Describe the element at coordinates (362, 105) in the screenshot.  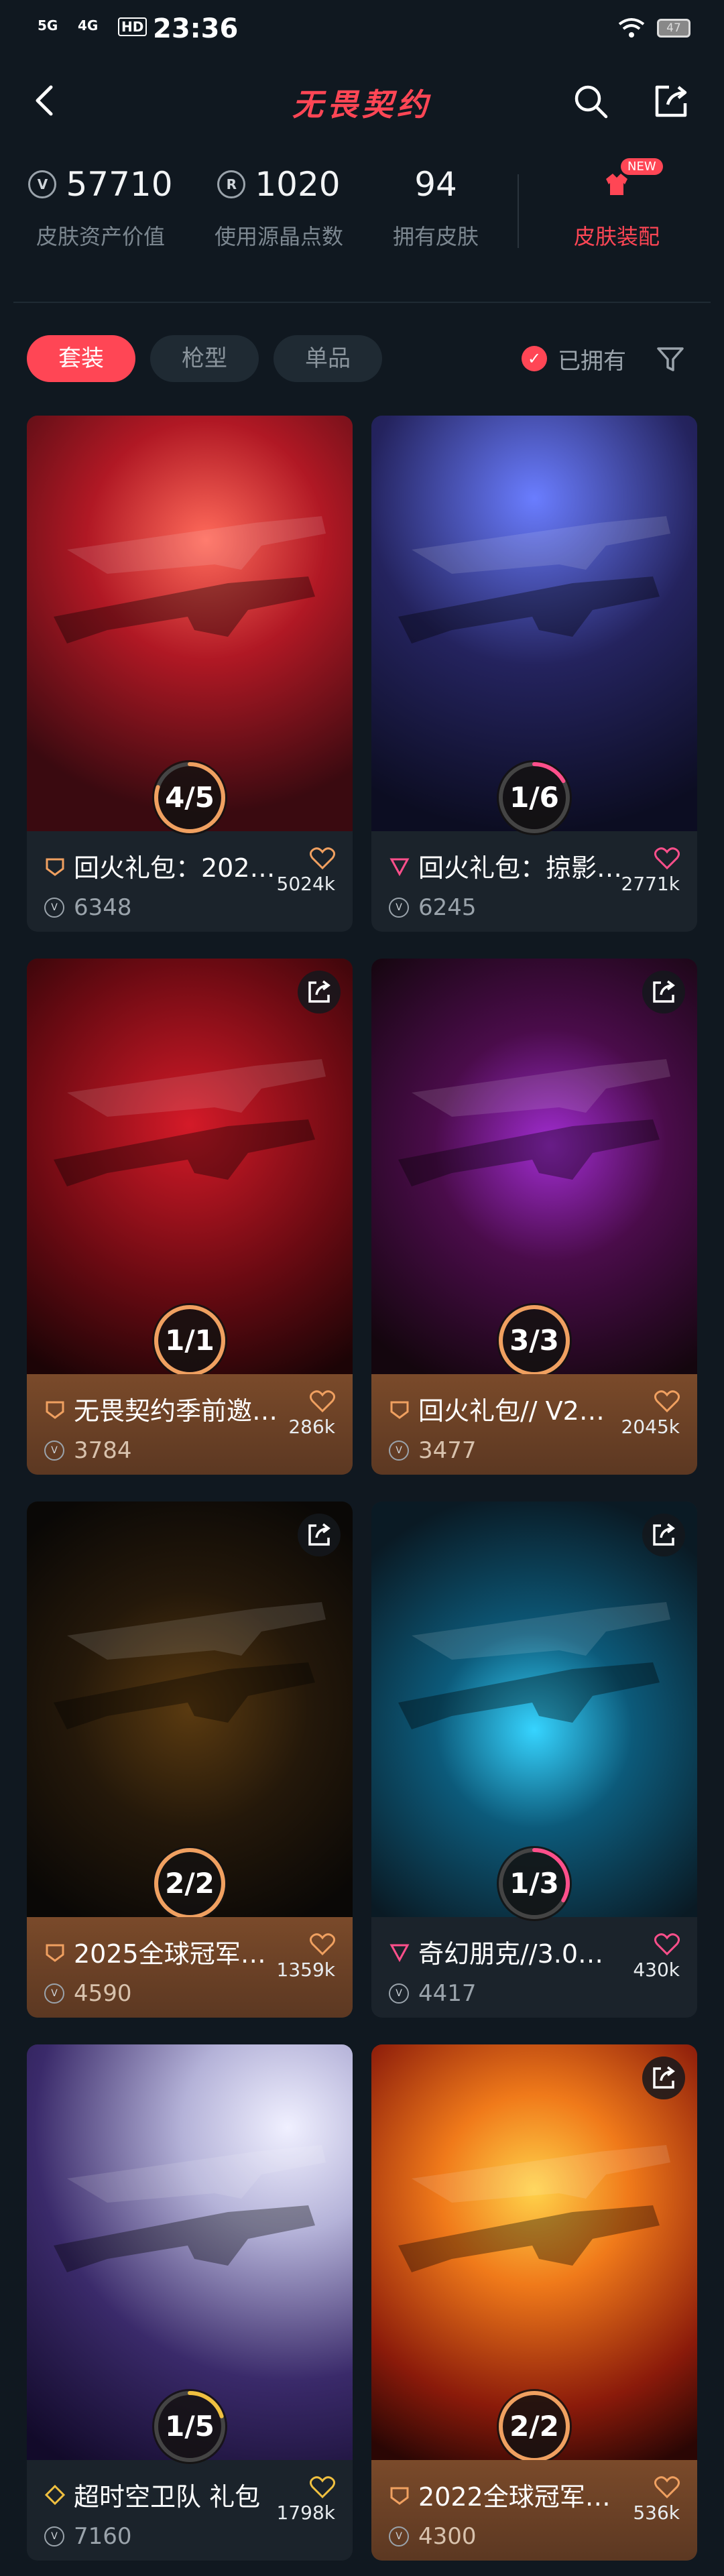
I see `page-title: 无畏契约` at that location.